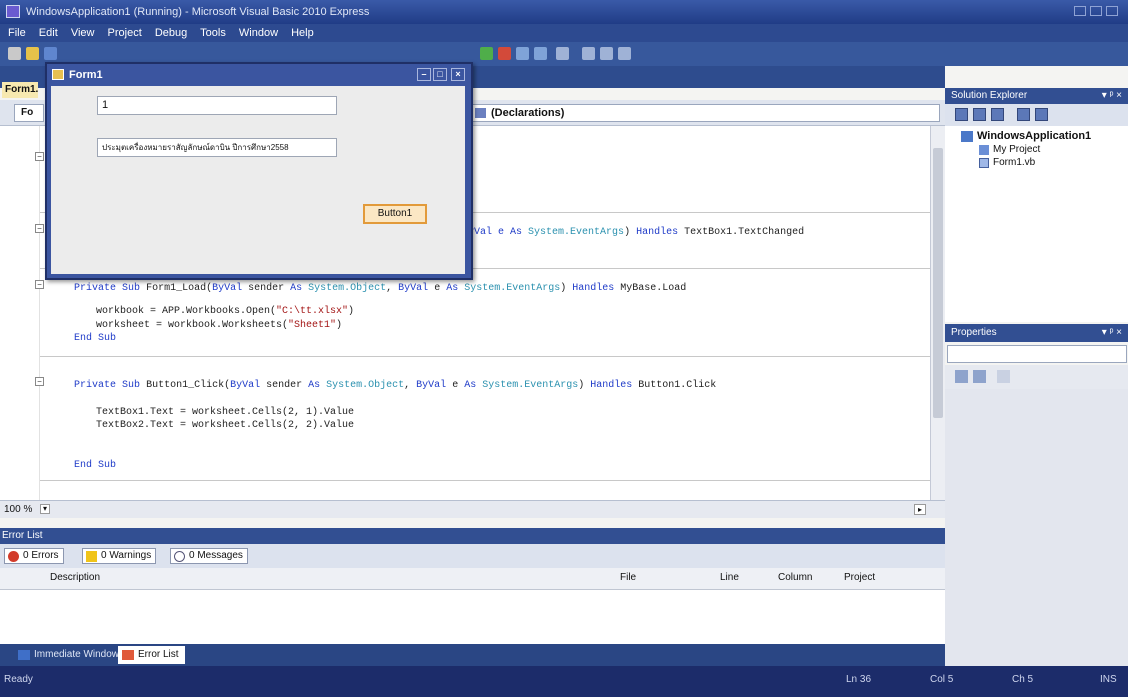 The image size is (1128, 697). What do you see at coordinates (961, 376) in the screenshot?
I see `categorized-icon` at bounding box center [961, 376].